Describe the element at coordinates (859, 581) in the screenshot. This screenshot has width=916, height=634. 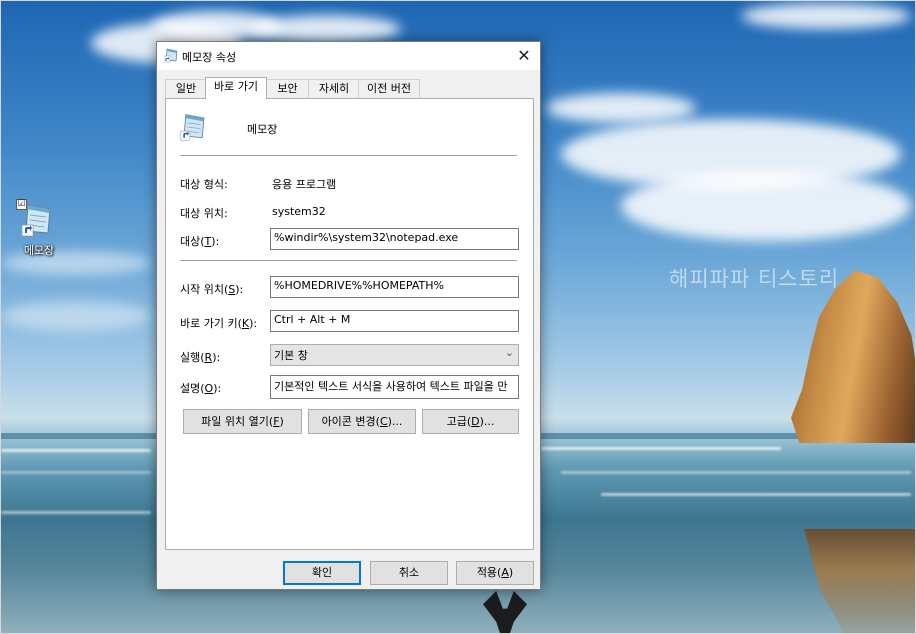
I see `rock-reflection` at that location.